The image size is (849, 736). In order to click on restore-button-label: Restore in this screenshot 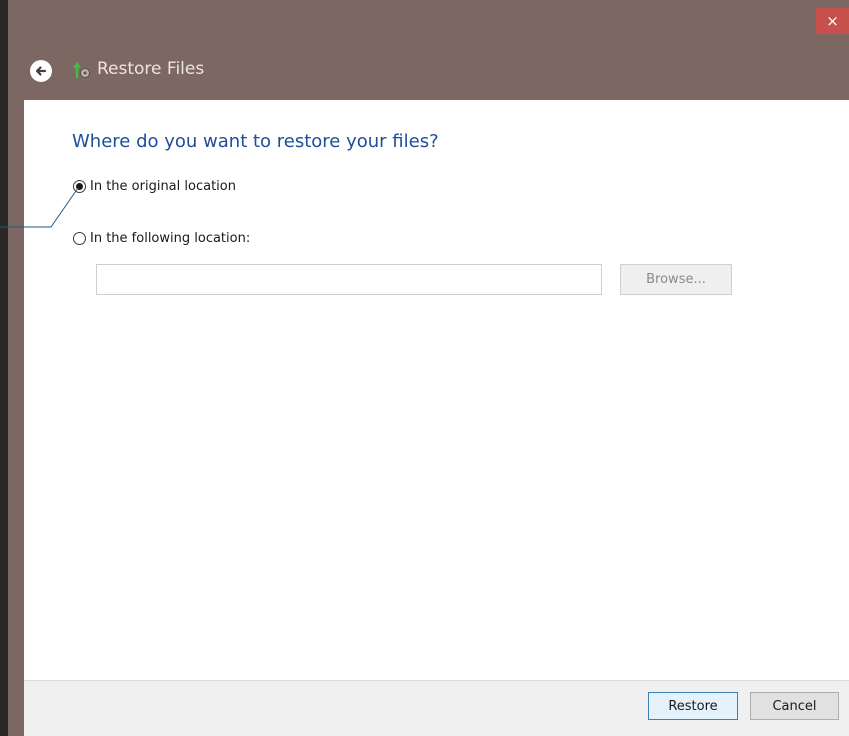, I will do `click(693, 706)`.